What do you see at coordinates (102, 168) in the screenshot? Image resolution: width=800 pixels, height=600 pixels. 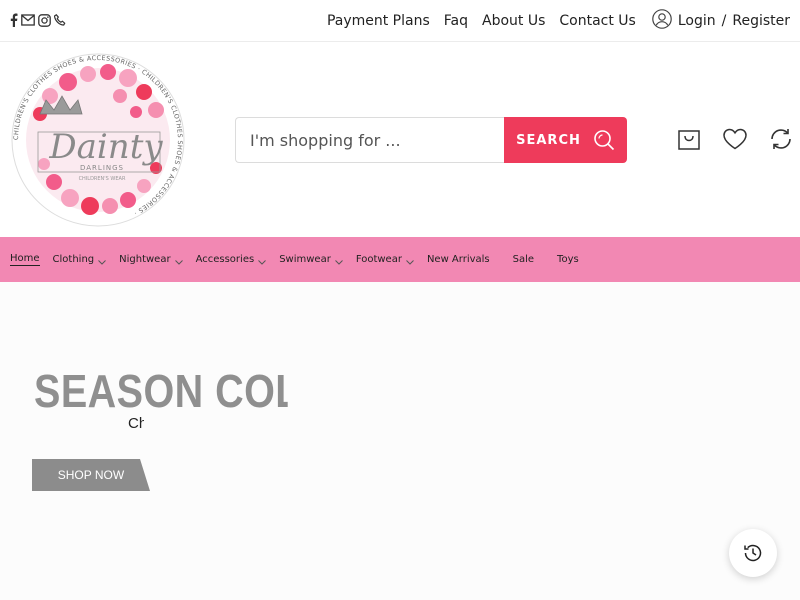 I see `logo-line2: DARLINGS` at bounding box center [102, 168].